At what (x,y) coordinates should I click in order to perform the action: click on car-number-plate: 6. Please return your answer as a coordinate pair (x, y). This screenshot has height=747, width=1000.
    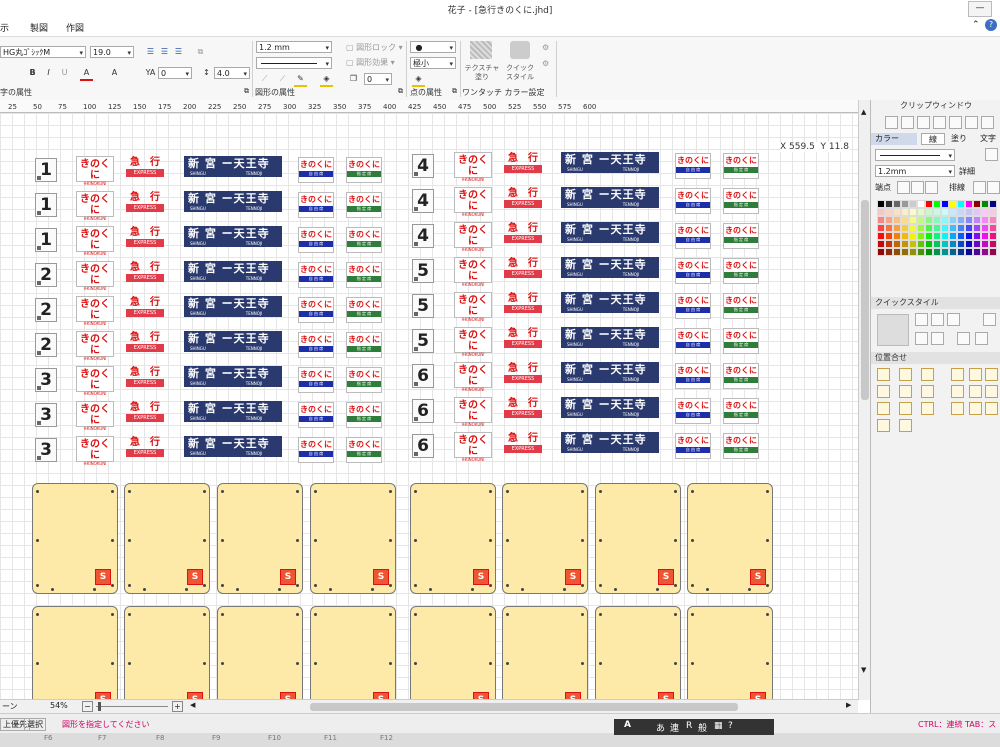
    Looking at the image, I should click on (423, 376).